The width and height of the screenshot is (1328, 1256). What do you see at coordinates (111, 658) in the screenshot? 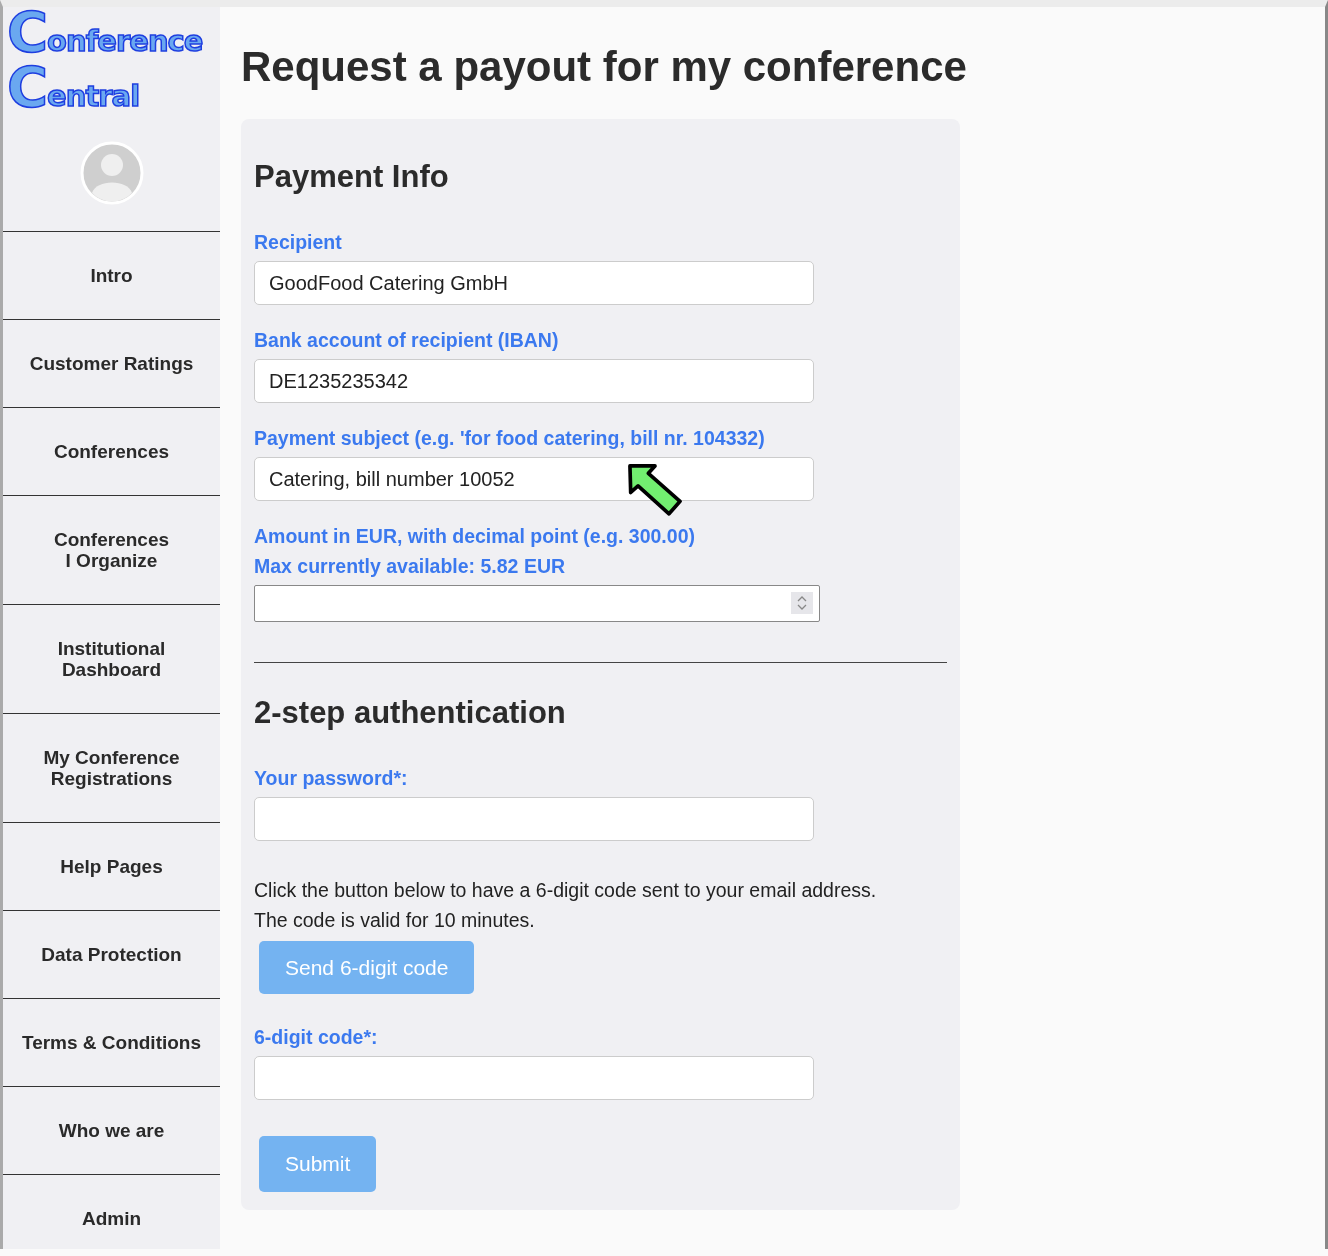
I see `nav-link: Institutional Dashboard` at bounding box center [111, 658].